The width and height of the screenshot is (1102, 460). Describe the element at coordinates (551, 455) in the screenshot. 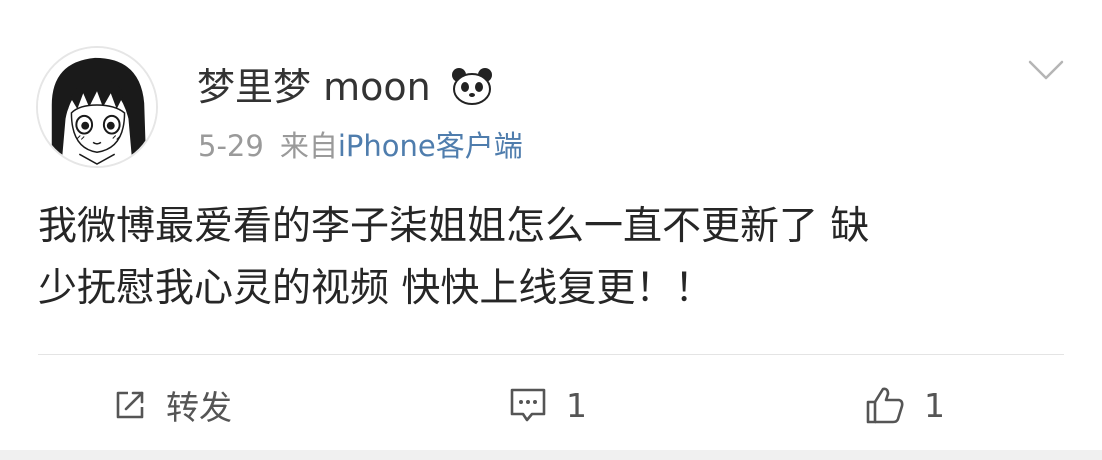

I see `bottom-strip` at that location.